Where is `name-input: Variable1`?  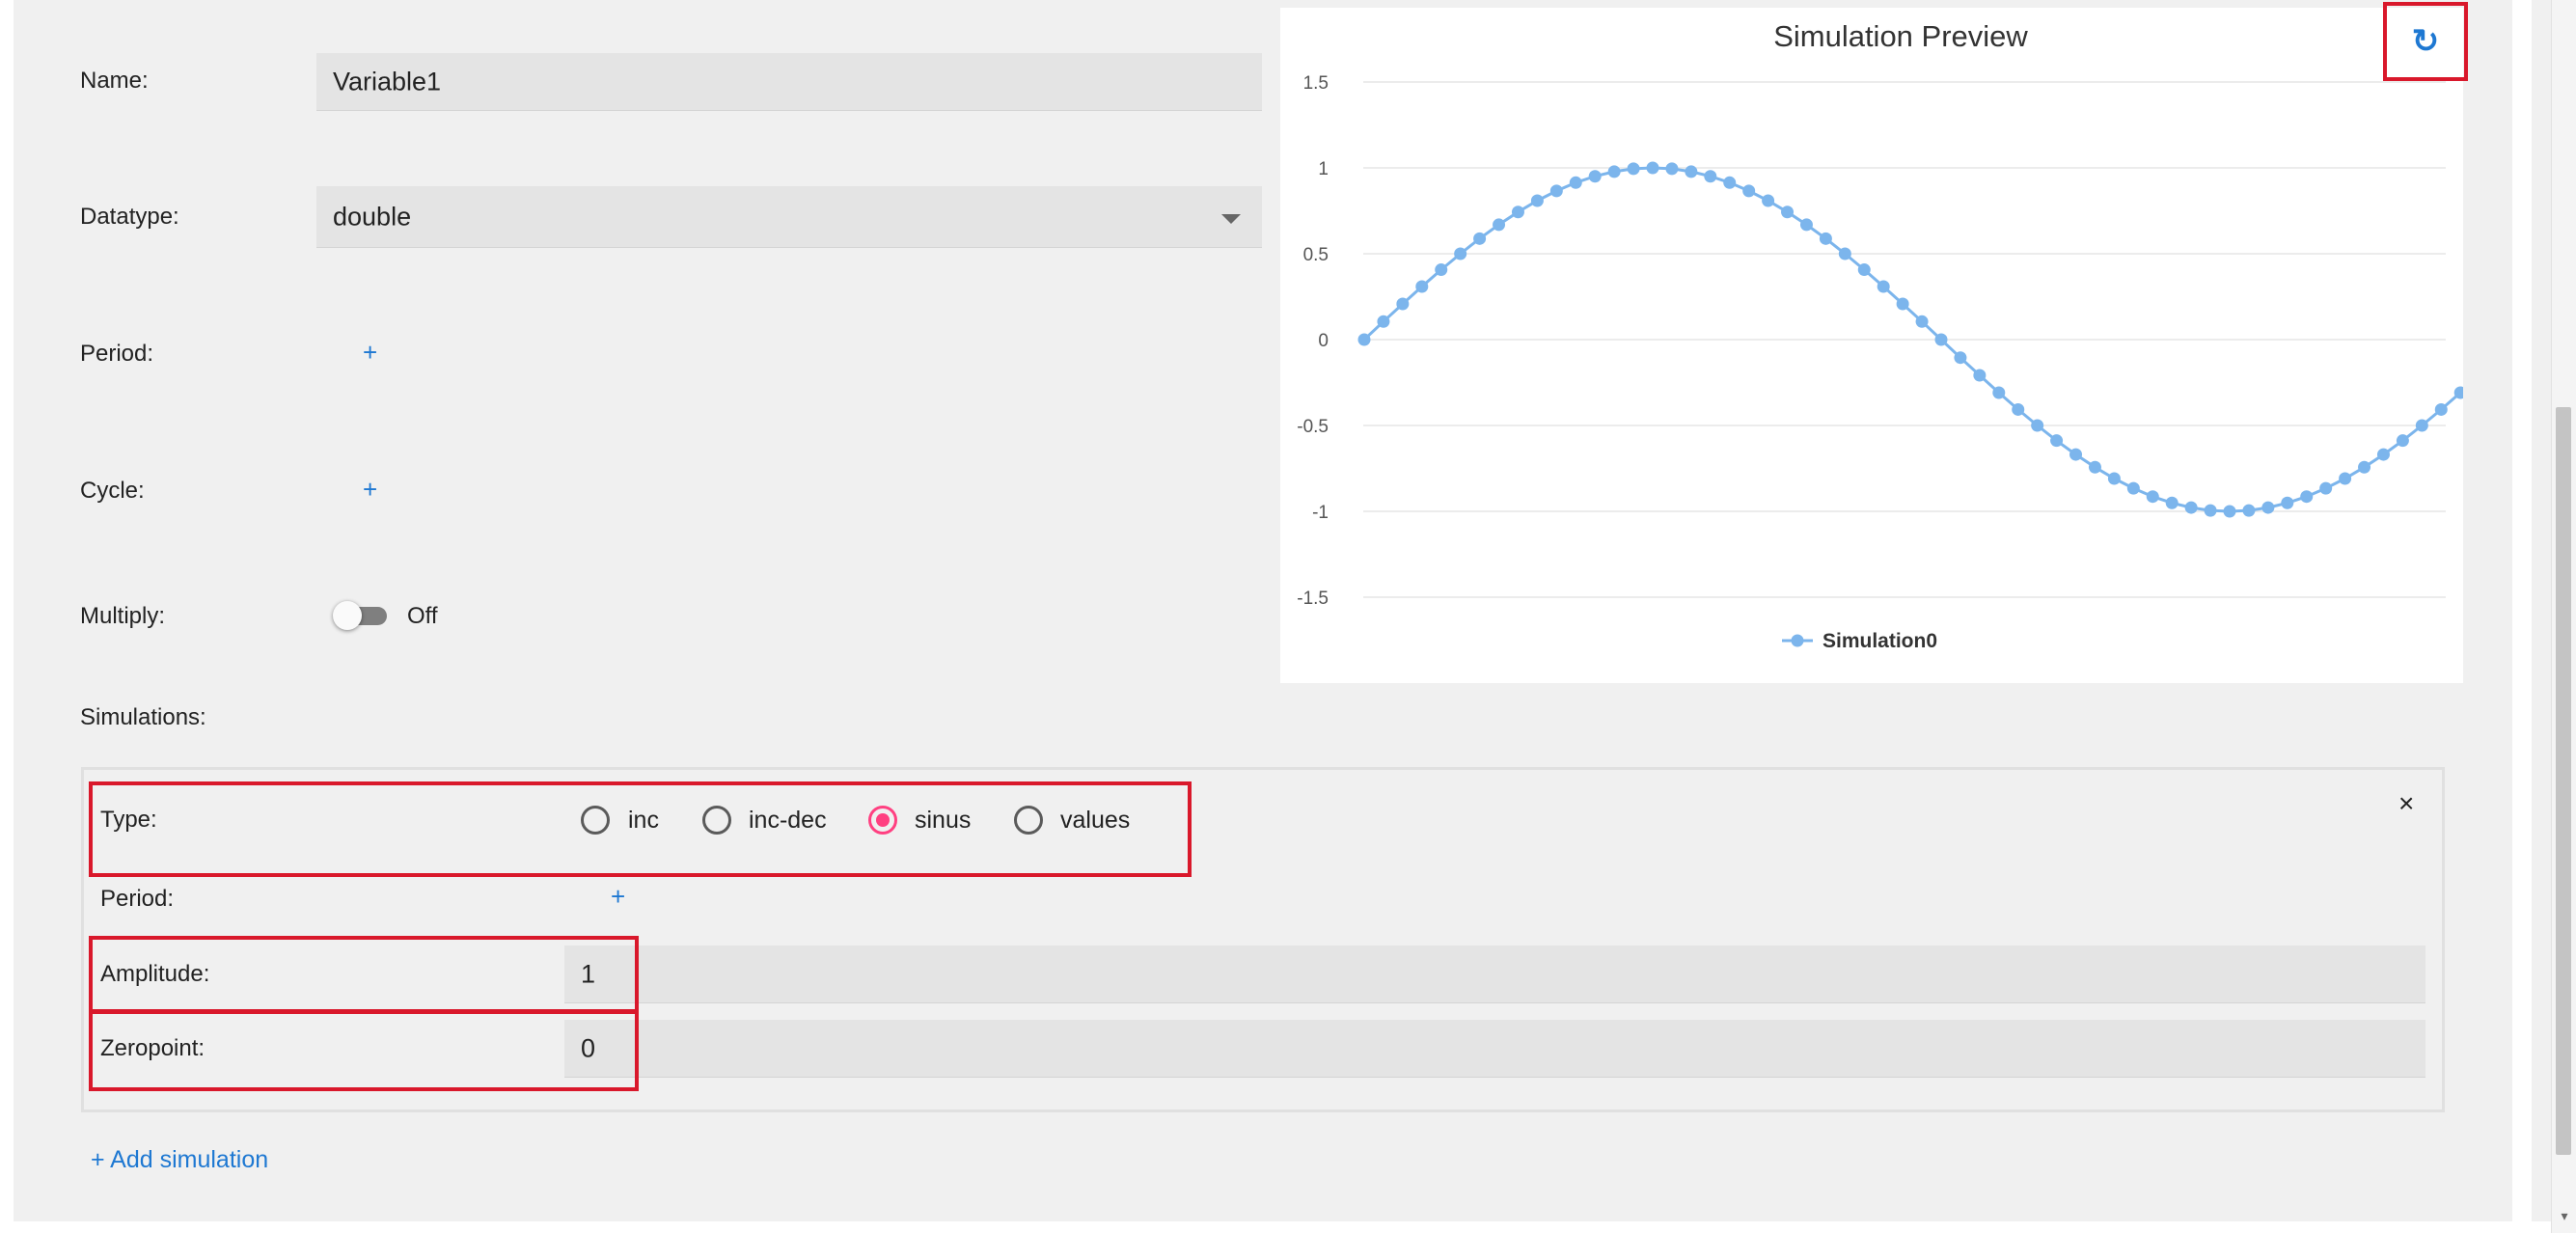 name-input: Variable1 is located at coordinates (789, 82).